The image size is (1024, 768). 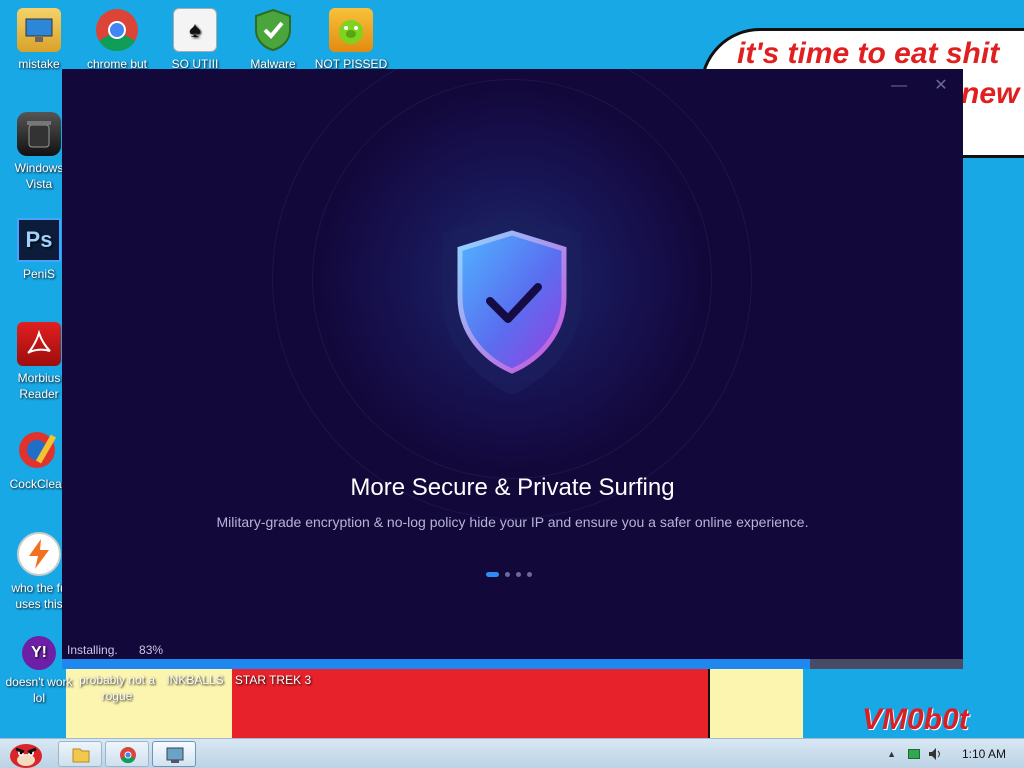 I want to click on carousel-indicator, so click(x=509, y=574).